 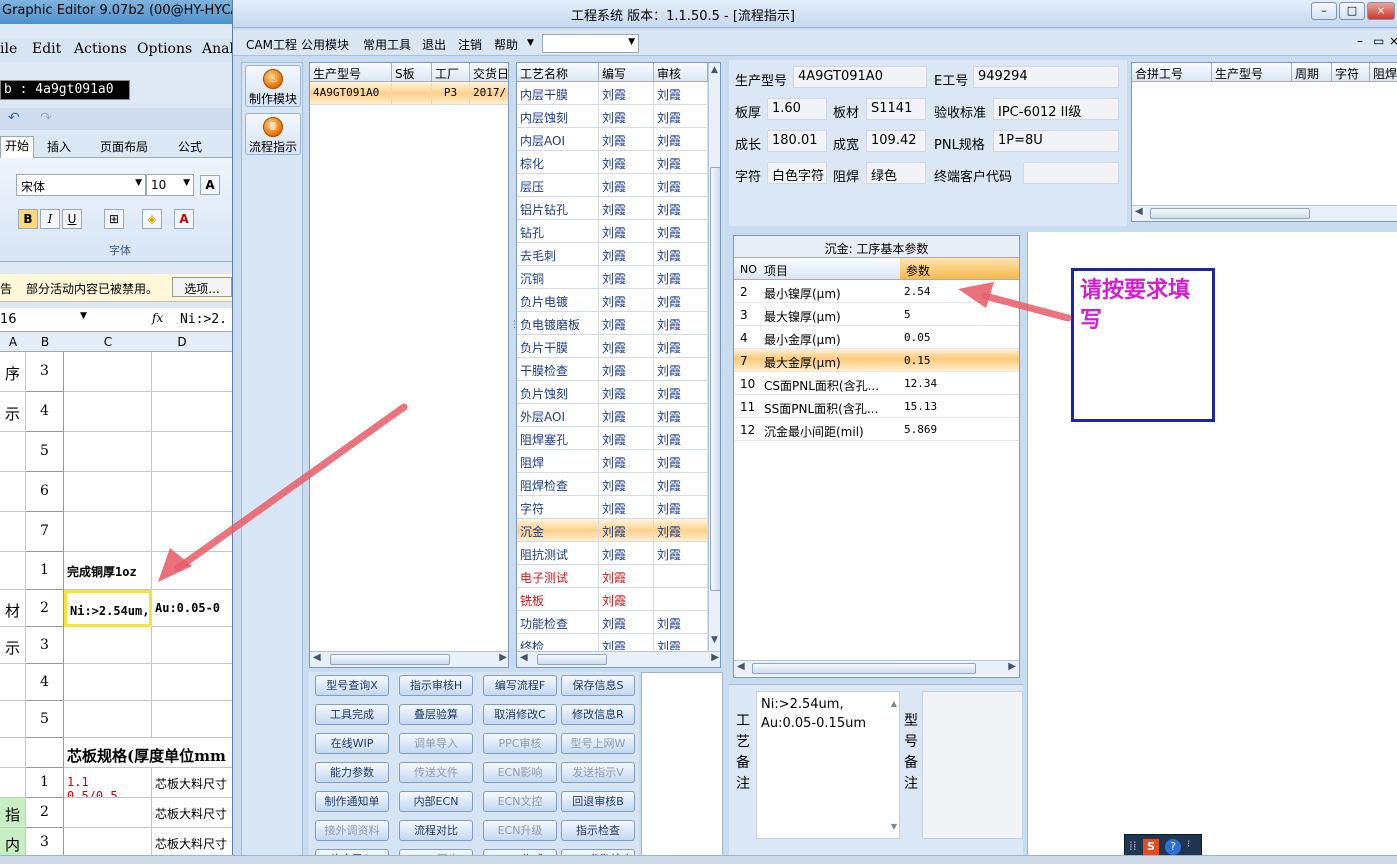 What do you see at coordinates (291, 487) in the screenshot?
I see `arrow-line-left` at bounding box center [291, 487].